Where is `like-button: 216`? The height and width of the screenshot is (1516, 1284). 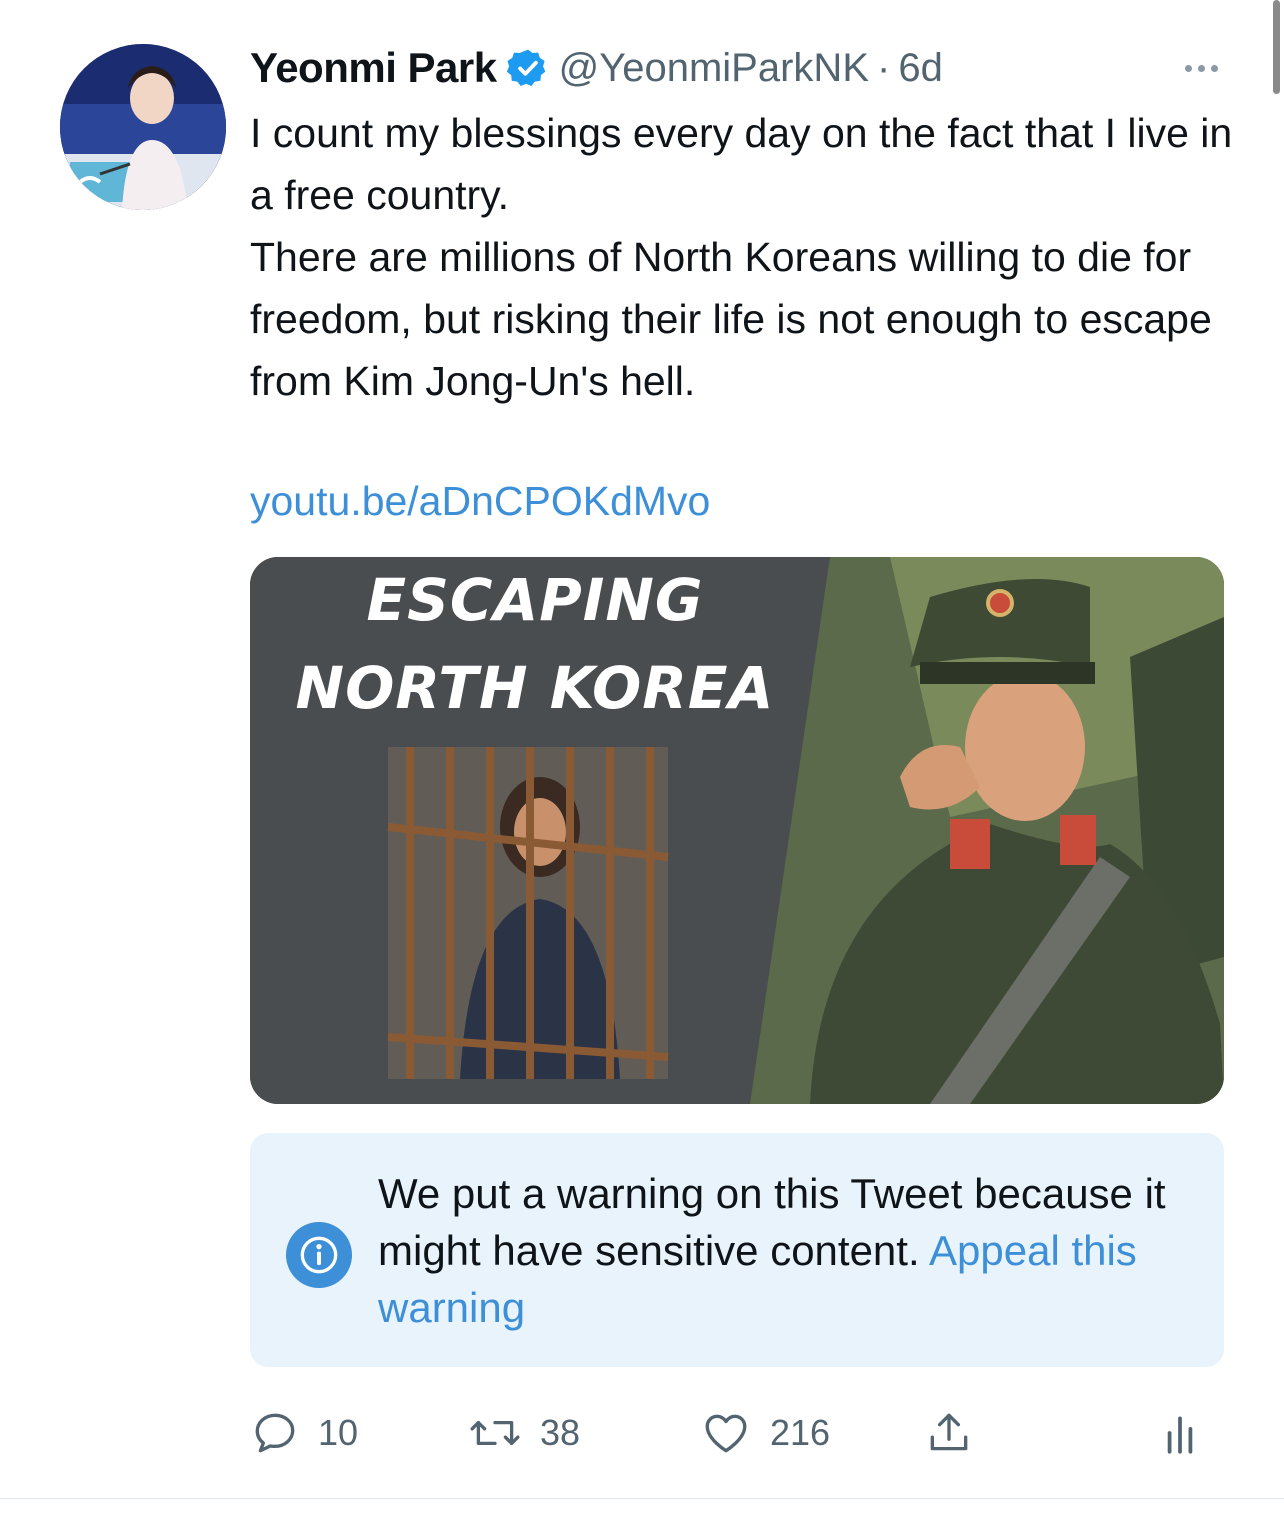
like-button: 216 is located at coordinates (765, 1433).